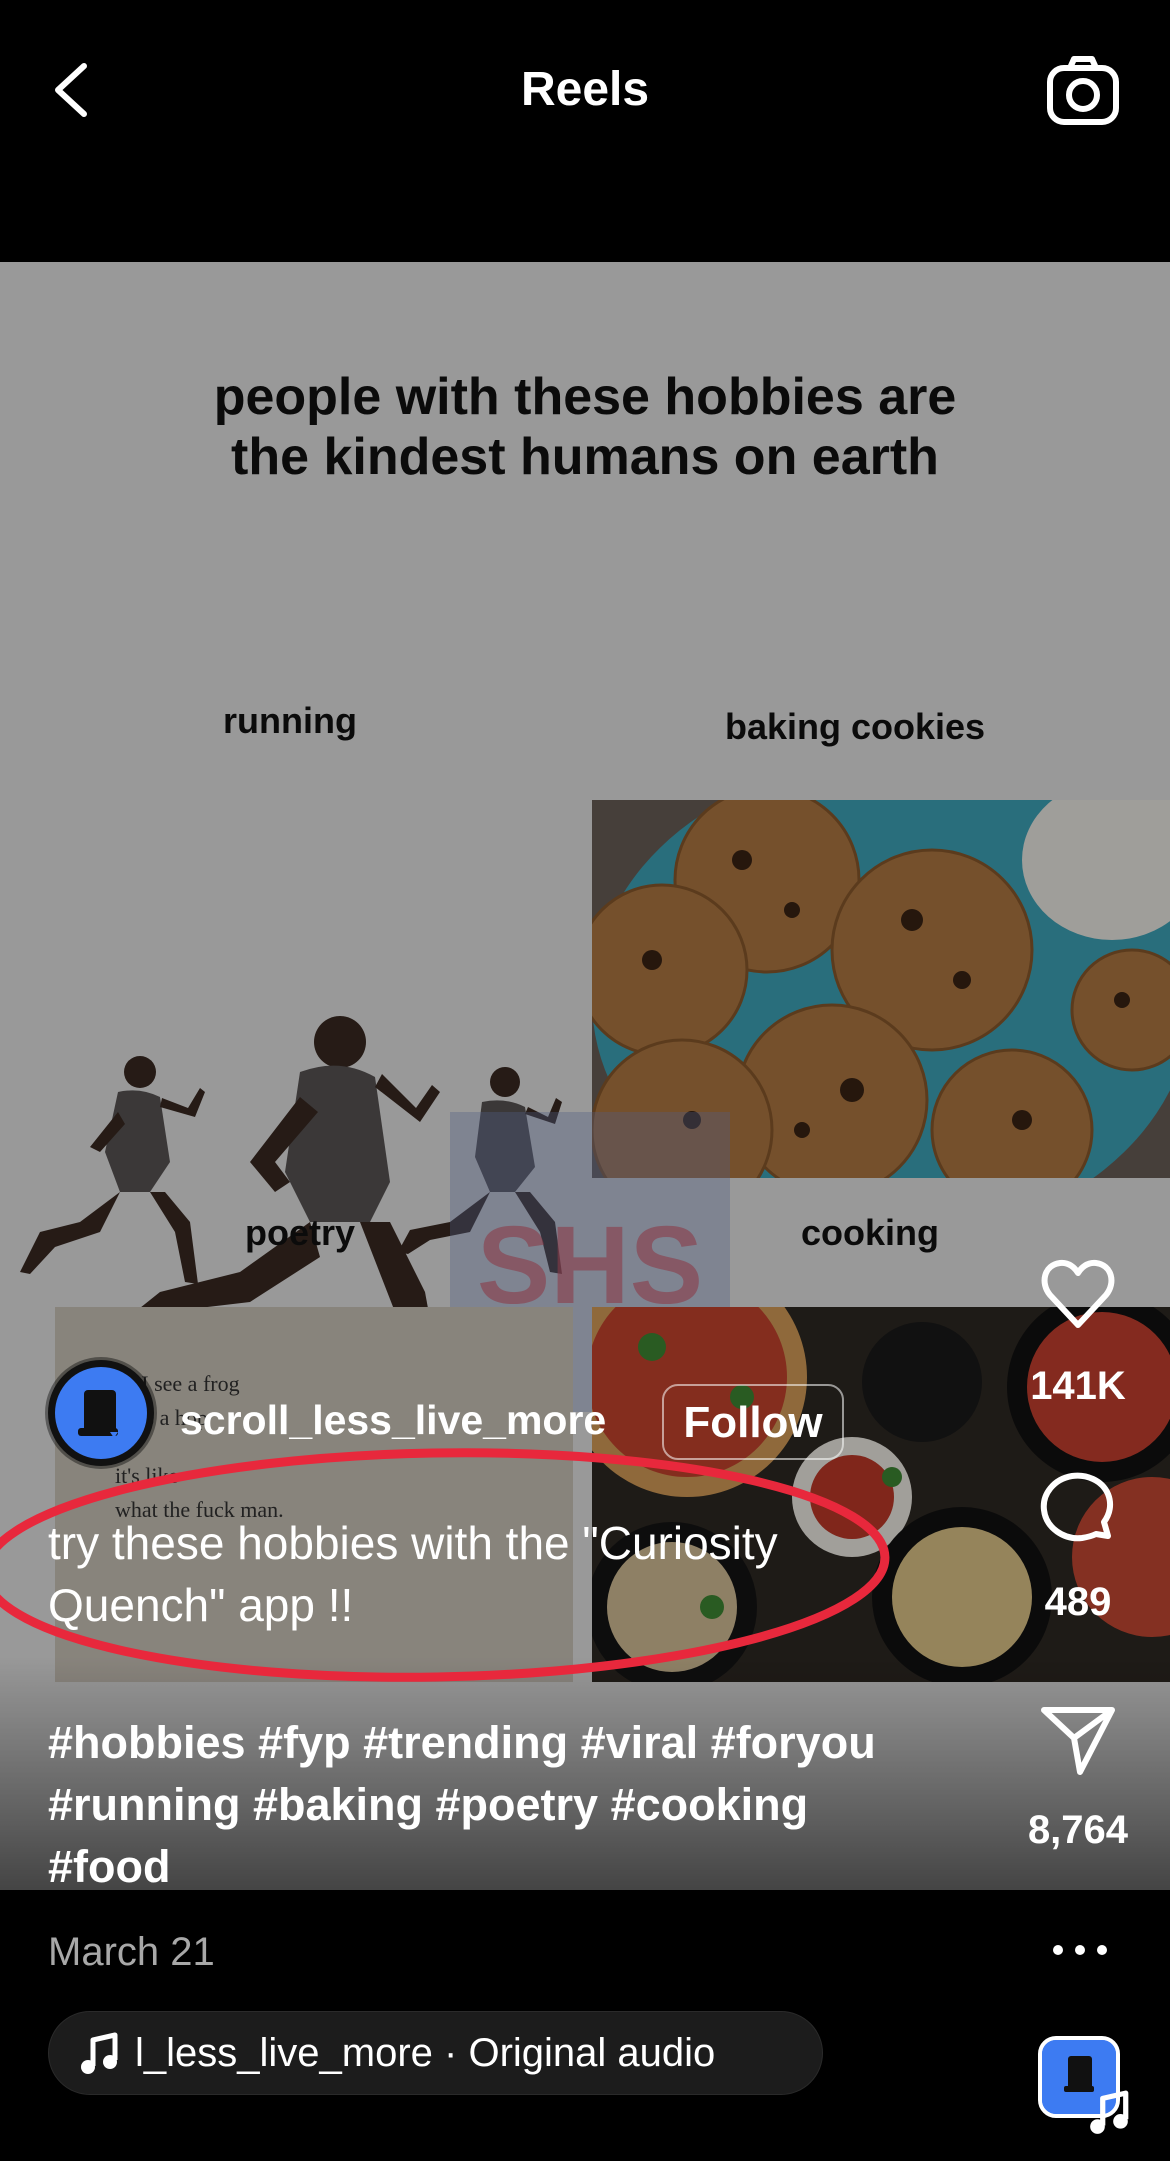 Image resolution: width=1170 pixels, height=2161 pixels. Describe the element at coordinates (1078, 1510) in the screenshot. I see `comment-icon` at that location.